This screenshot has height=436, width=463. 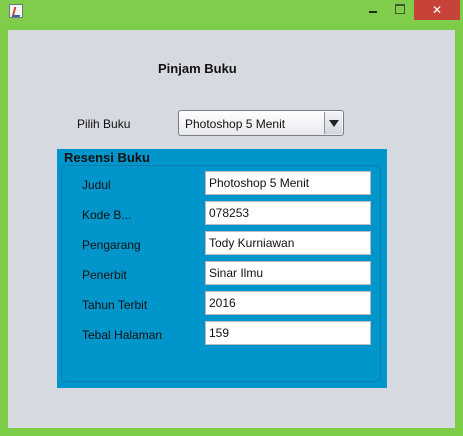 What do you see at coordinates (197, 68) in the screenshot?
I see `page-title: Pinjam Buku` at bounding box center [197, 68].